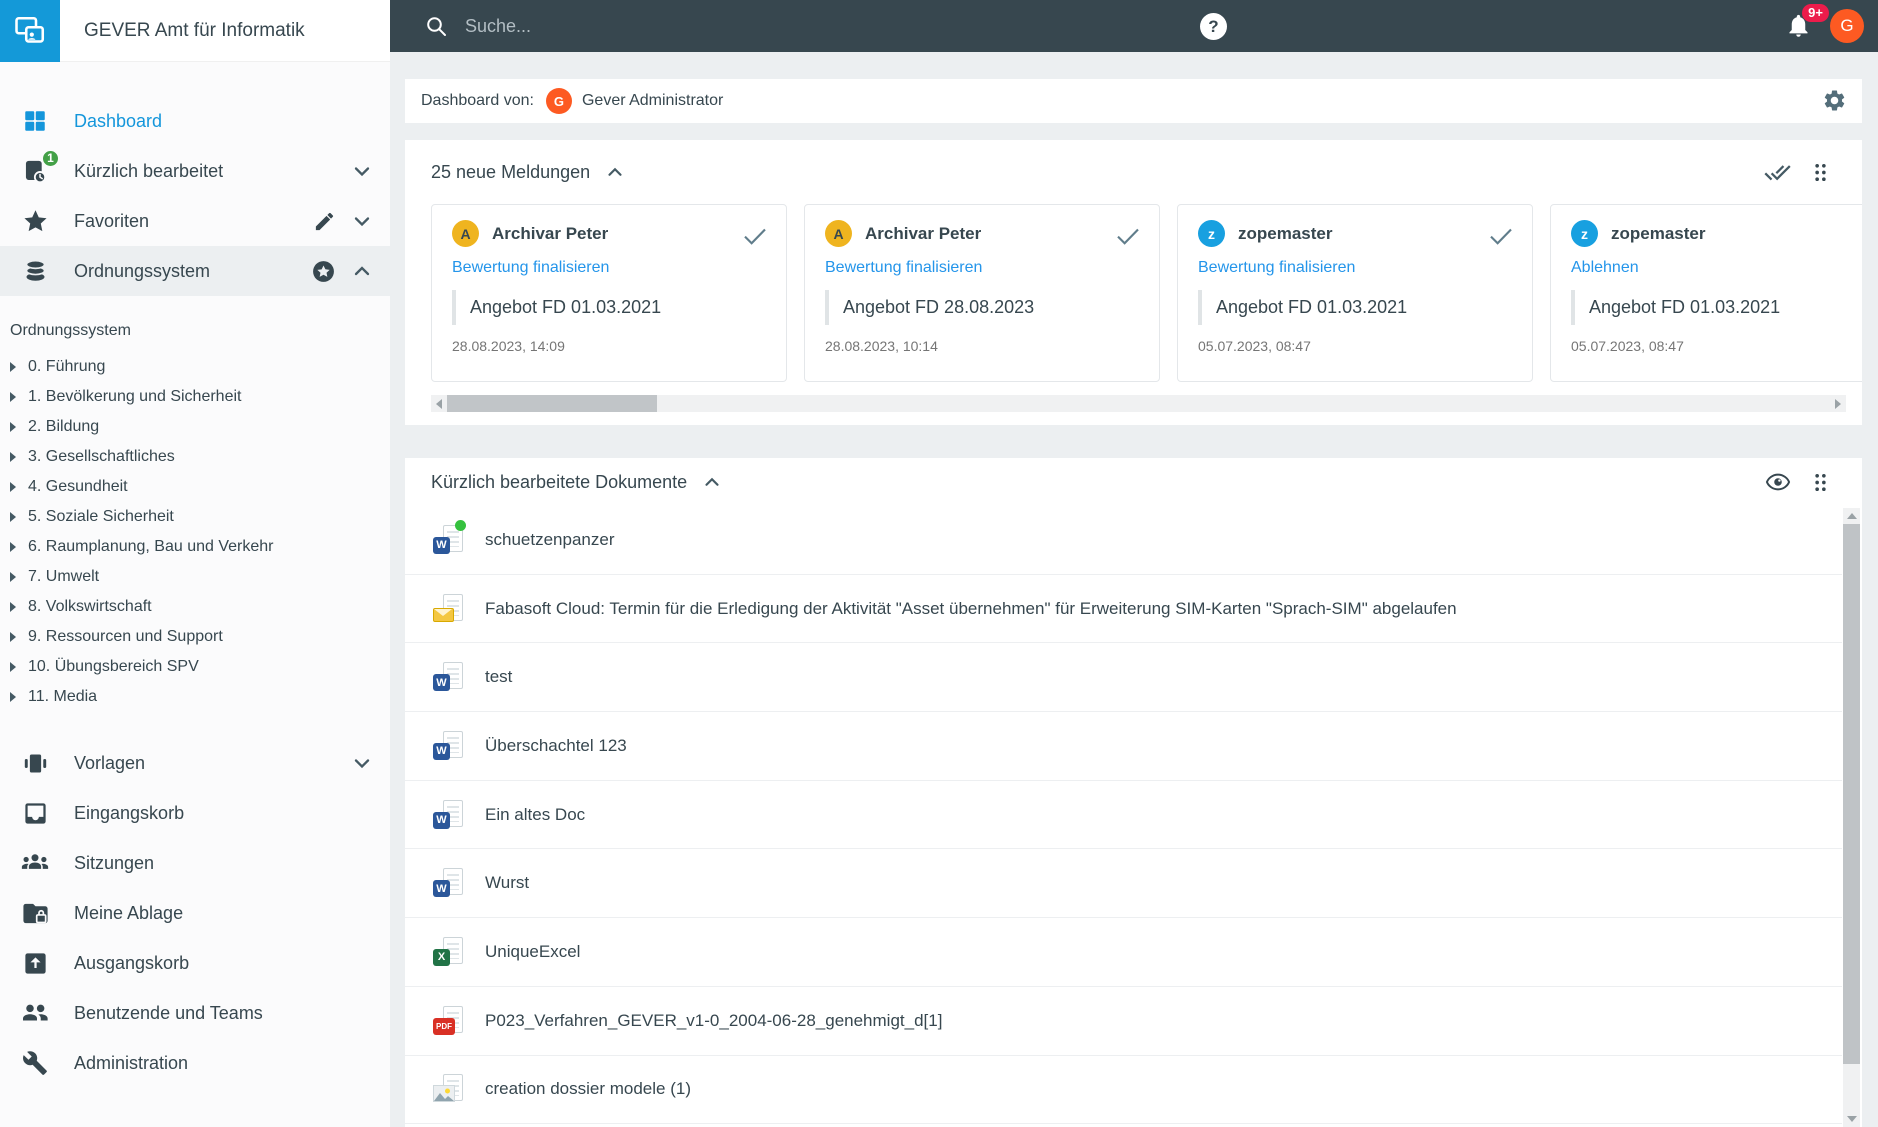 The image size is (1878, 1127). Describe the element at coordinates (35, 763) in the screenshot. I see `templates-icon` at that location.